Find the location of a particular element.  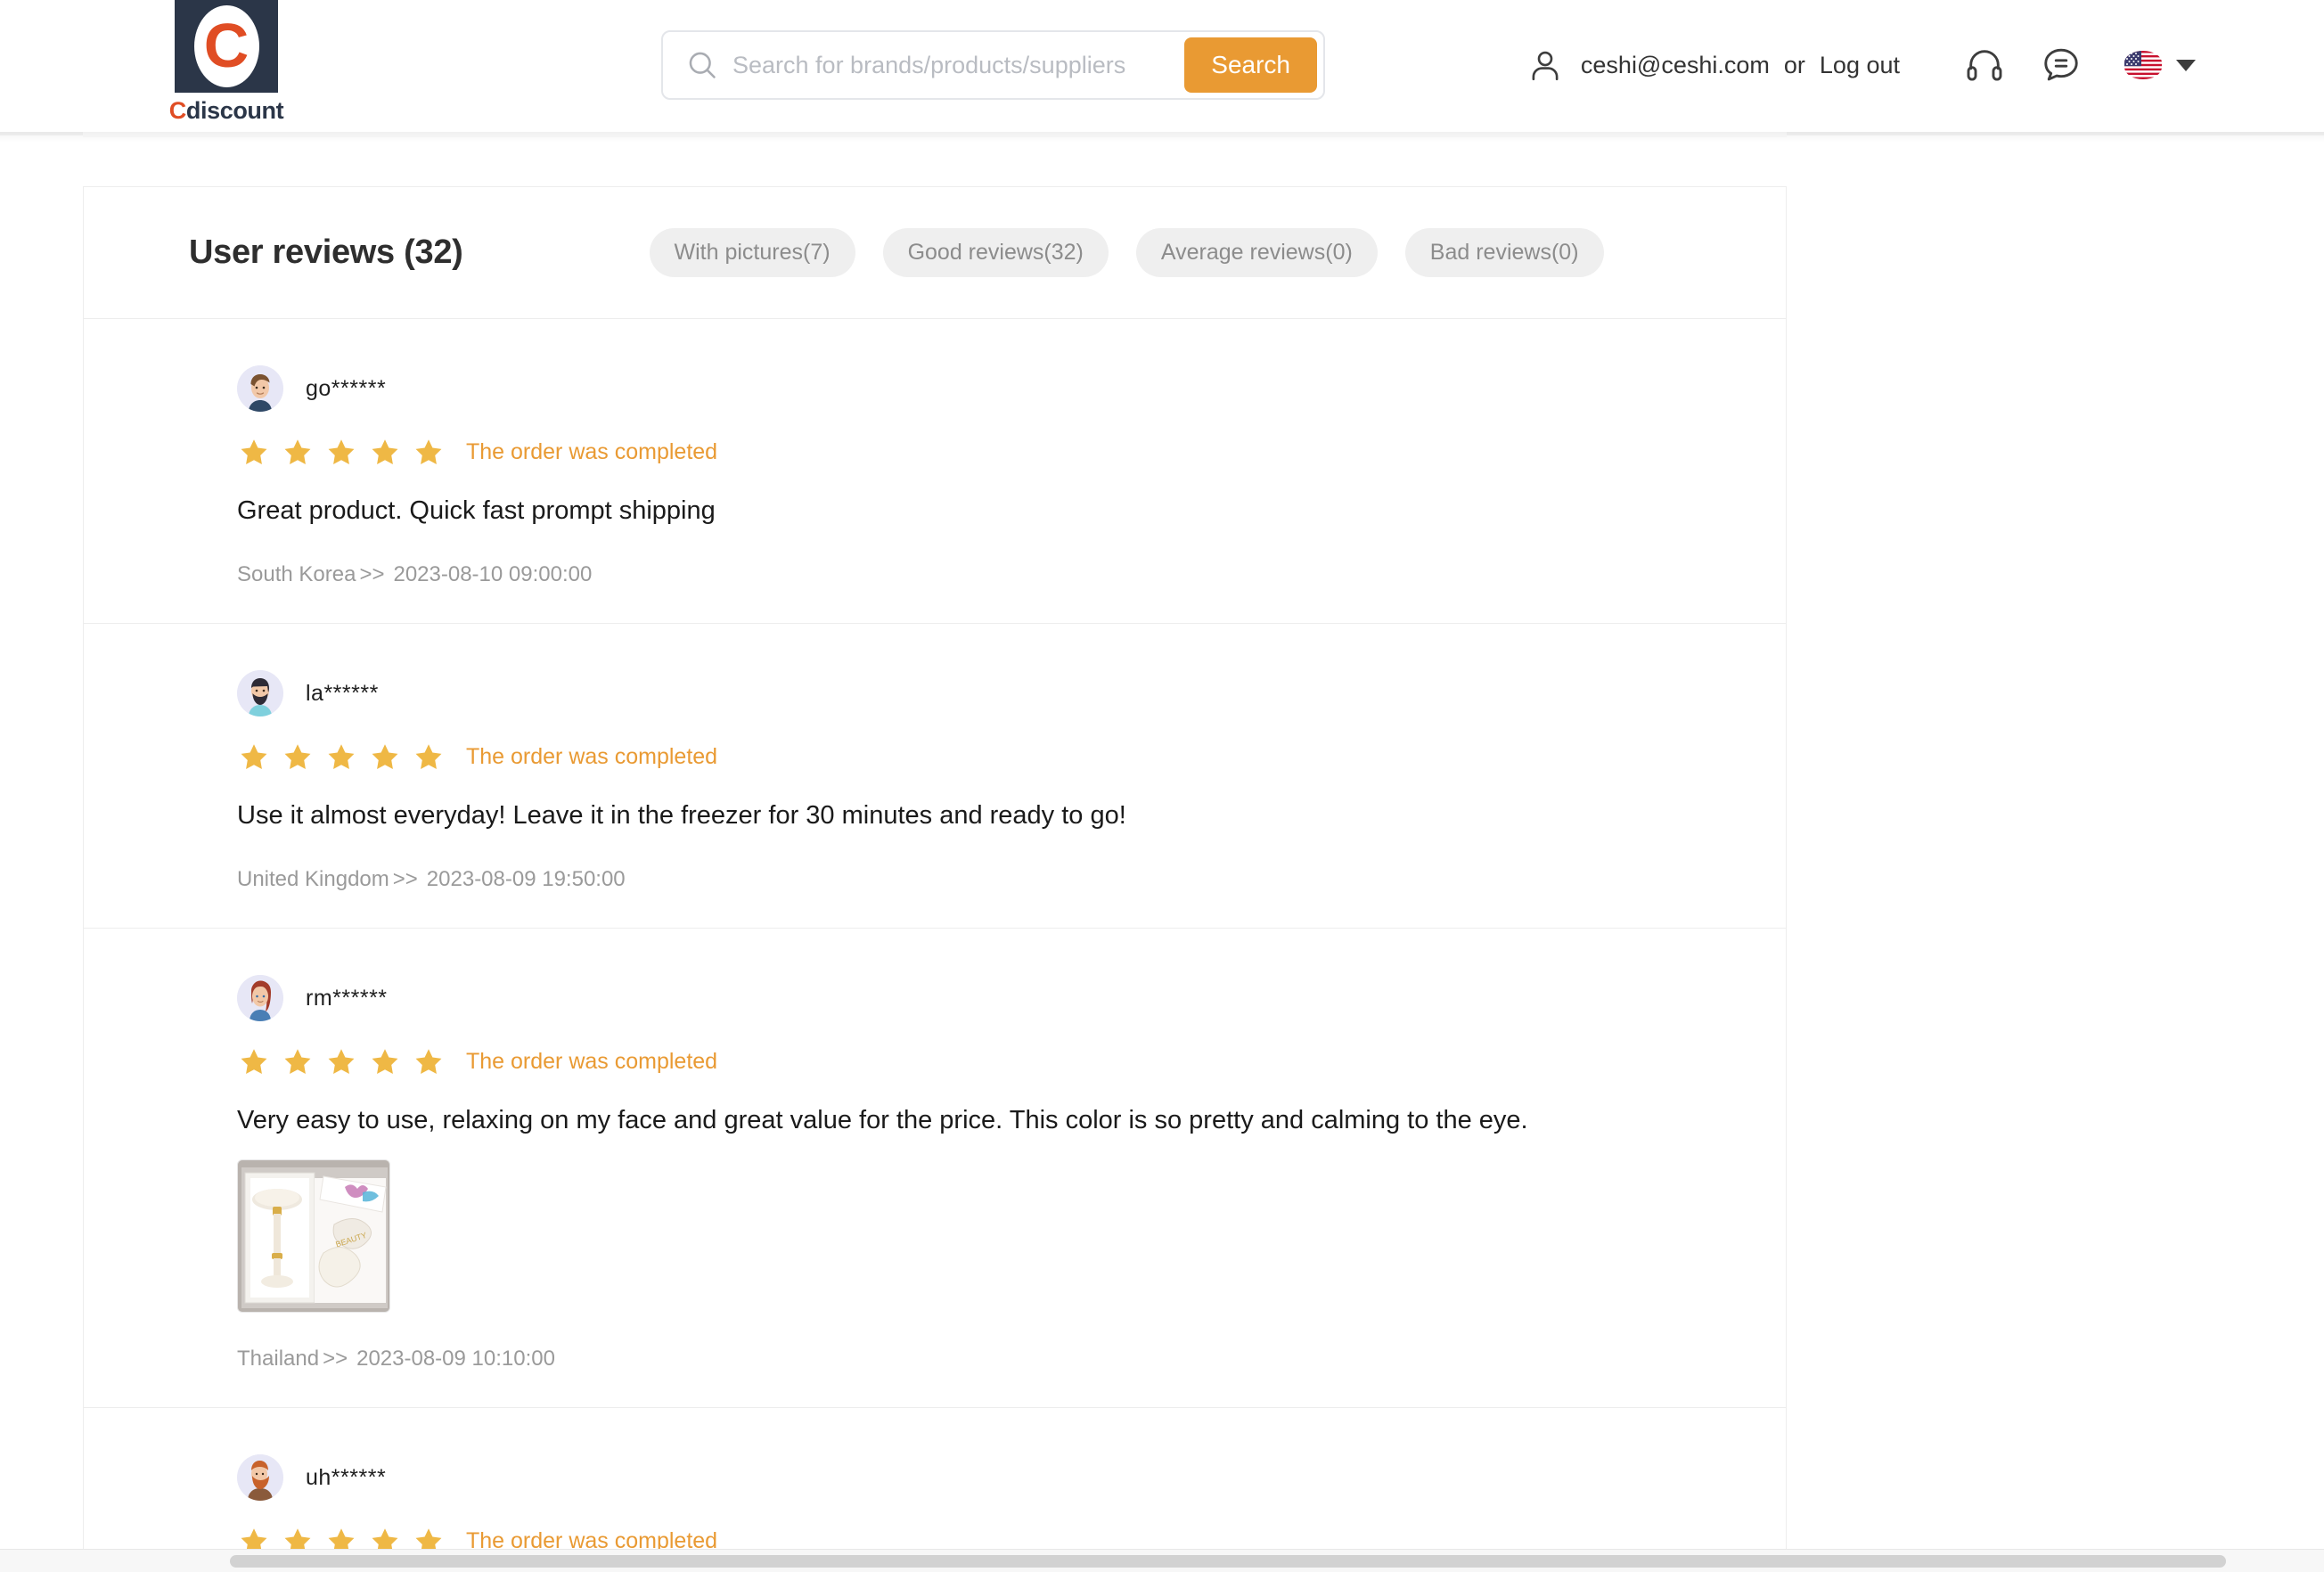

search-input is located at coordinates (953, 65).